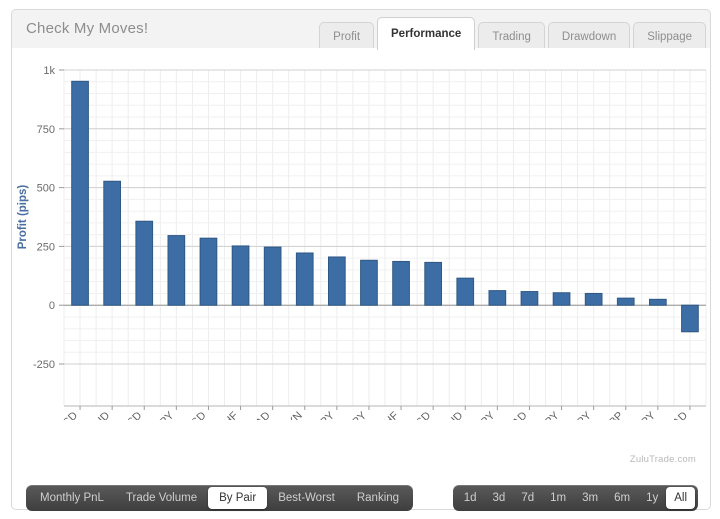 The image size is (720, 519). What do you see at coordinates (561, 299) in the screenshot?
I see `bar-nzd-jpy` at bounding box center [561, 299].